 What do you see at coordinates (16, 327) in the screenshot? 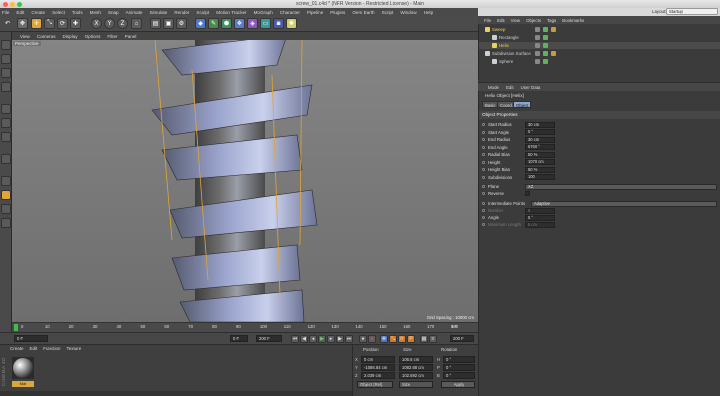
I see `timeline-playhead` at bounding box center [16, 327].